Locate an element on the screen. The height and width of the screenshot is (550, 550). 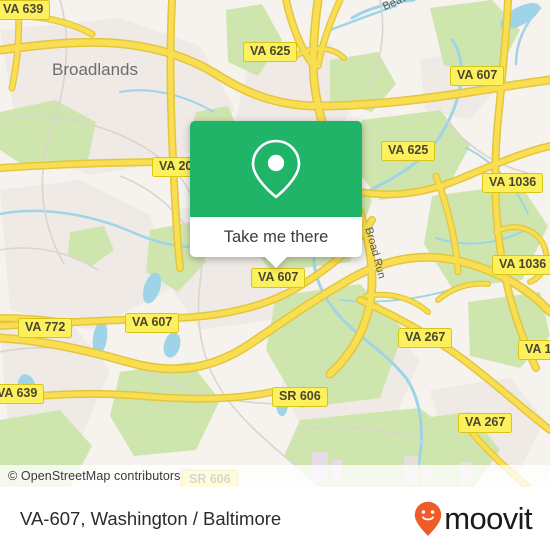
attribution-text: © OpenStreetMap contributors is located at coordinates (94, 476).